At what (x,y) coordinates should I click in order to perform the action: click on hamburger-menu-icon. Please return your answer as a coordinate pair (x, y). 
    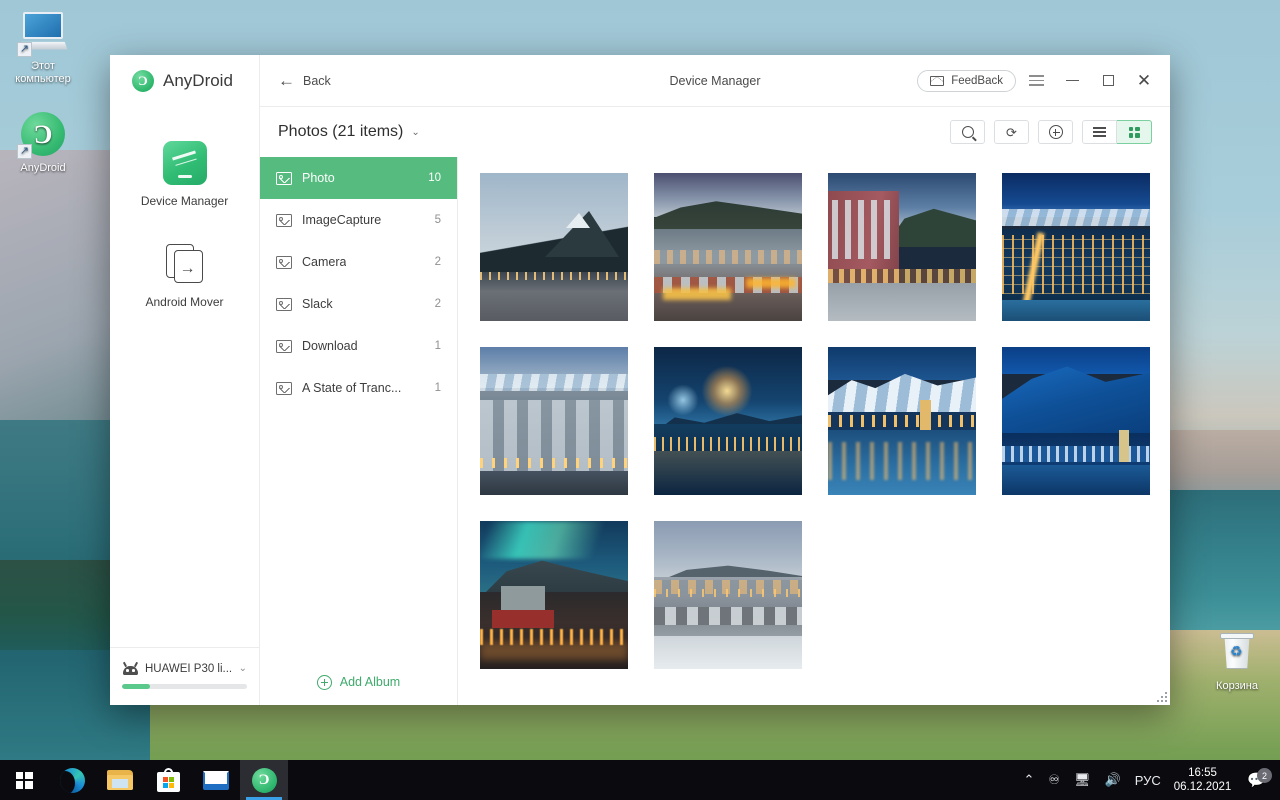
    Looking at the image, I should click on (1036, 80).